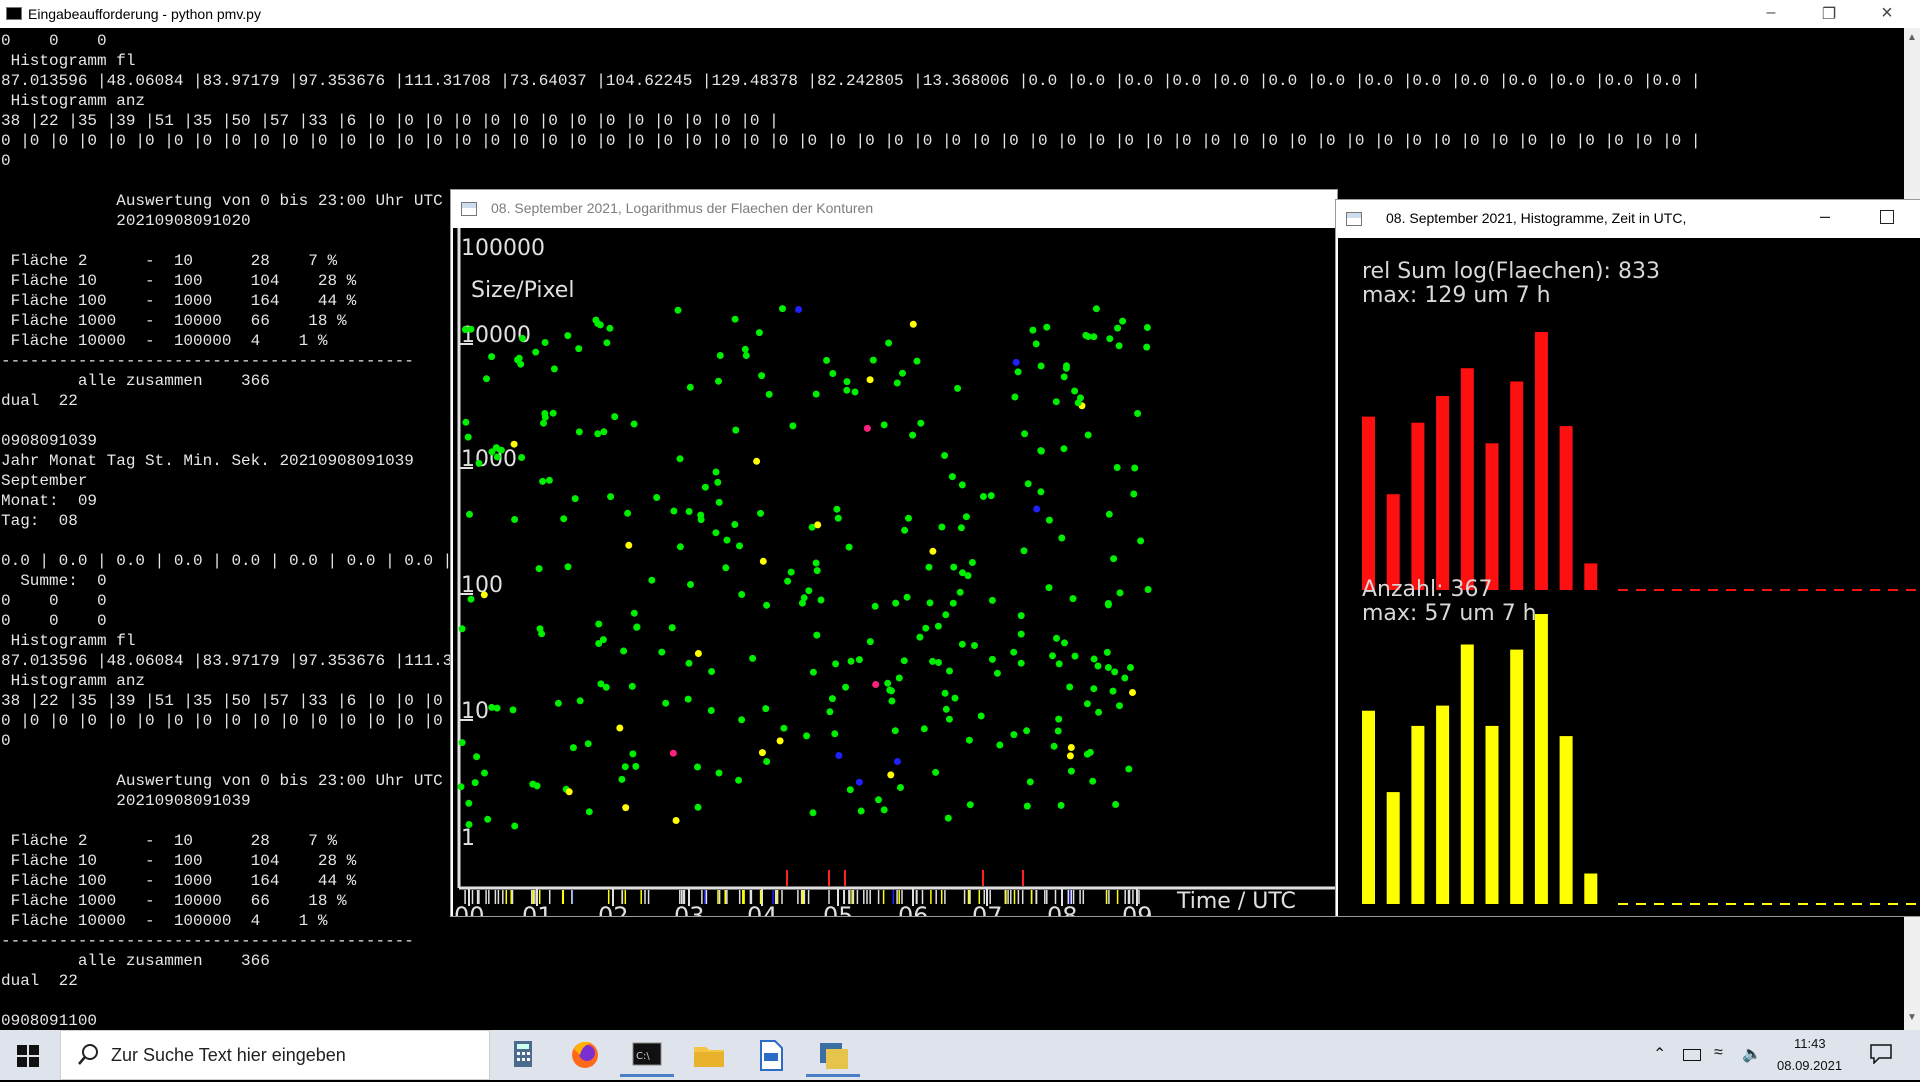  Describe the element at coordinates (1752, 1054) in the screenshot. I see `volume-icon: 🔈` at that location.